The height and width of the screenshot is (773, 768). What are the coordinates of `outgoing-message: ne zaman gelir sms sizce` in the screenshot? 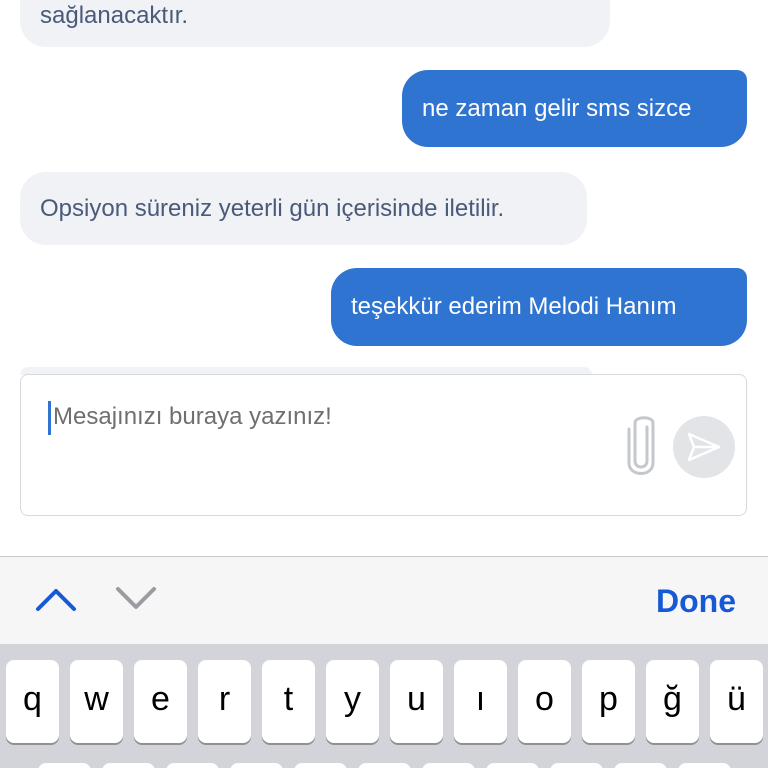 It's located at (574, 108).